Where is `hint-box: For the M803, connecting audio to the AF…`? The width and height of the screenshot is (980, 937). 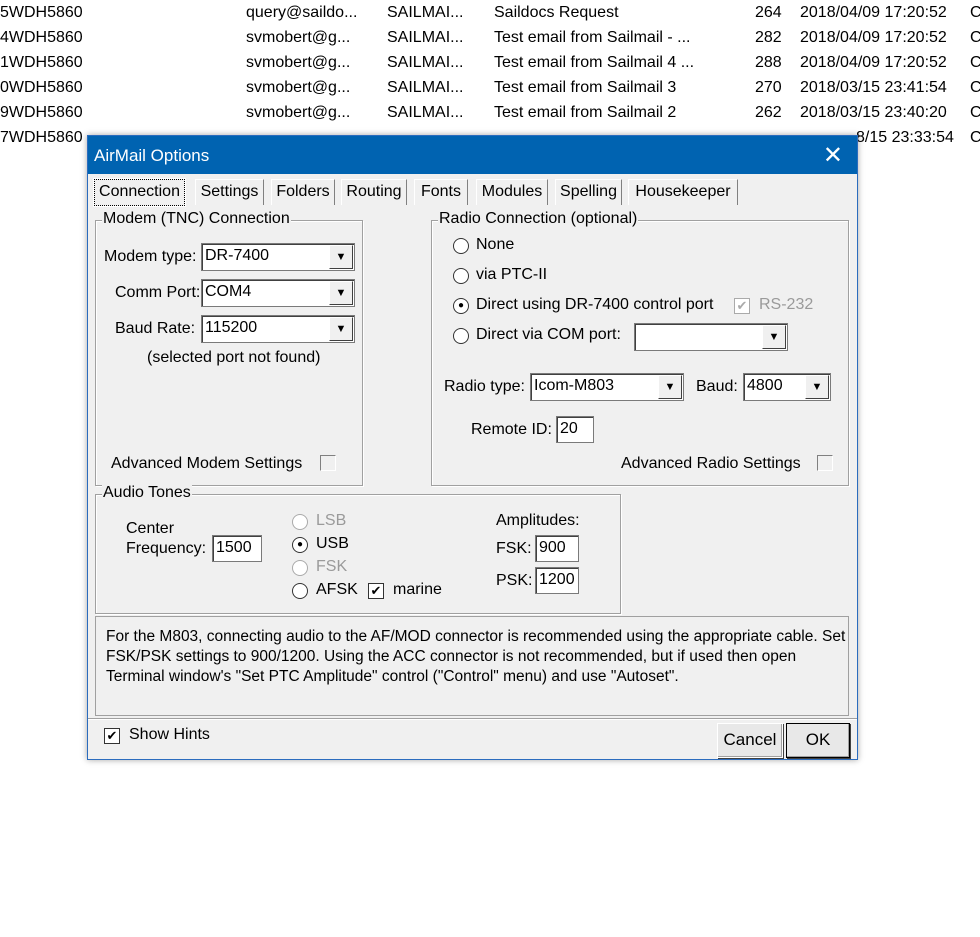
hint-box: For the M803, connecting audio to the AF… is located at coordinates (472, 666).